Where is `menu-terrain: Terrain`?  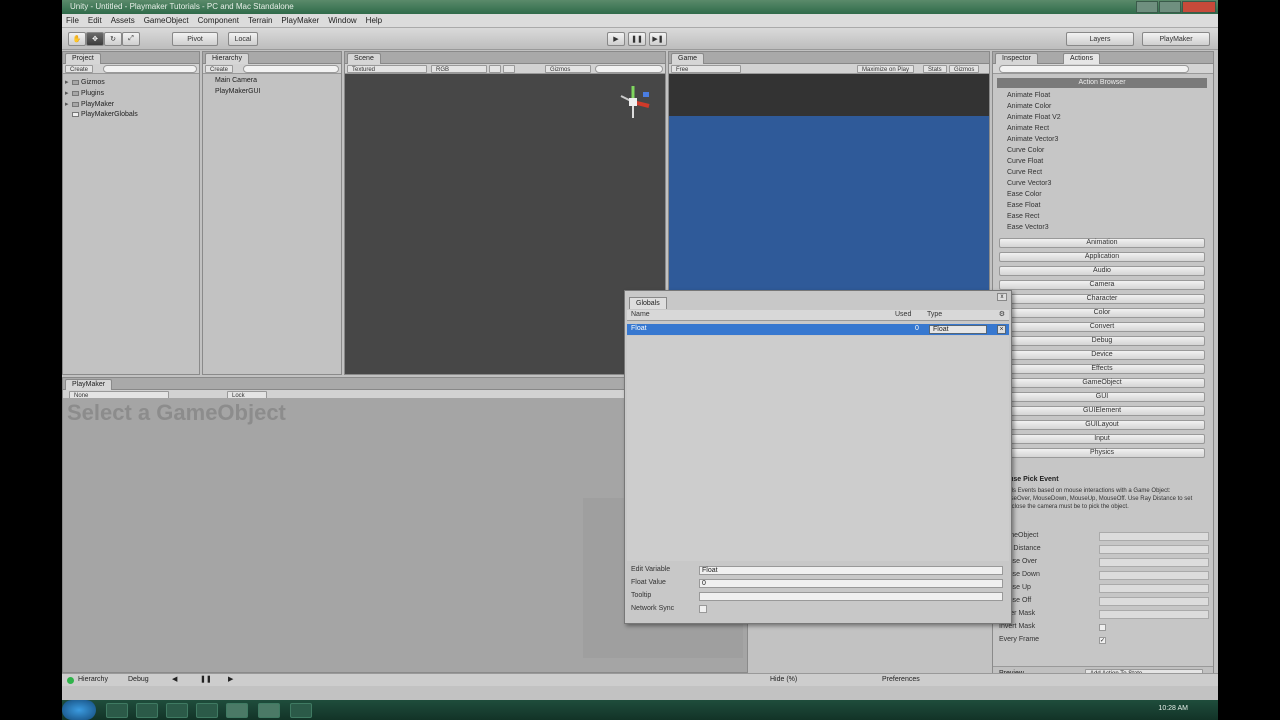
menu-terrain: Terrain is located at coordinates (260, 20).